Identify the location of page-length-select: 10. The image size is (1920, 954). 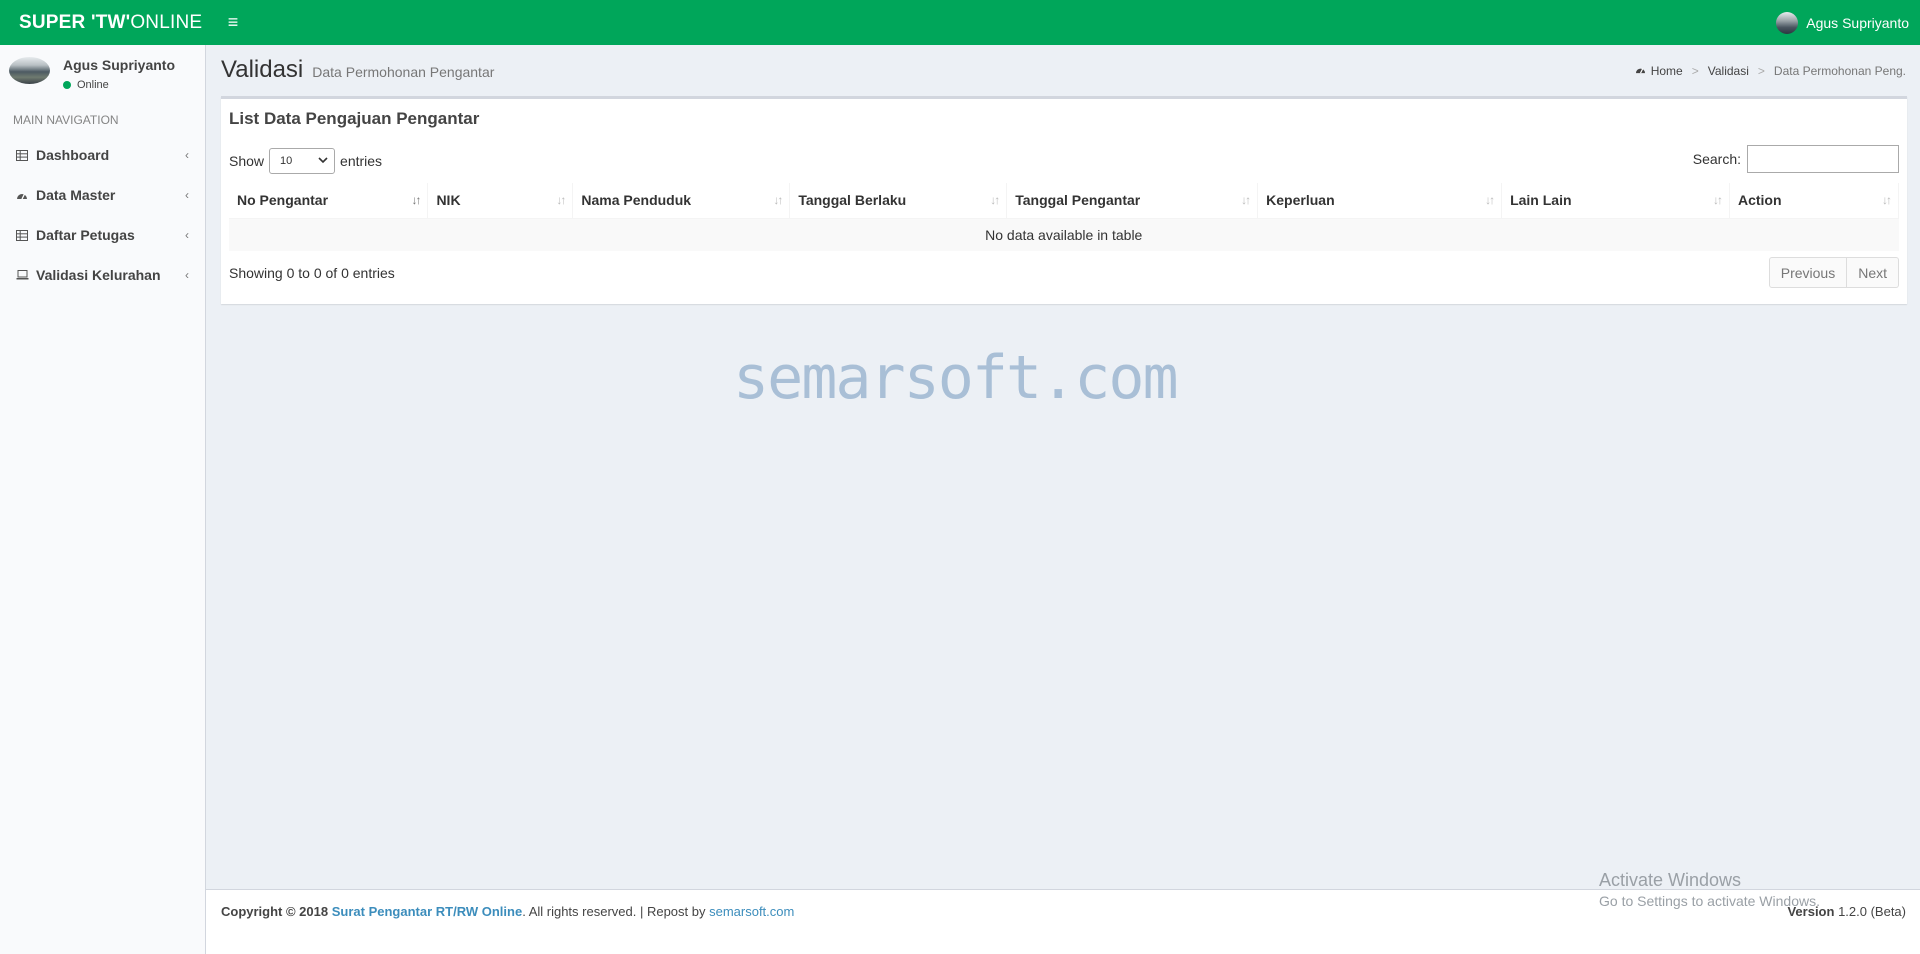
(302, 161).